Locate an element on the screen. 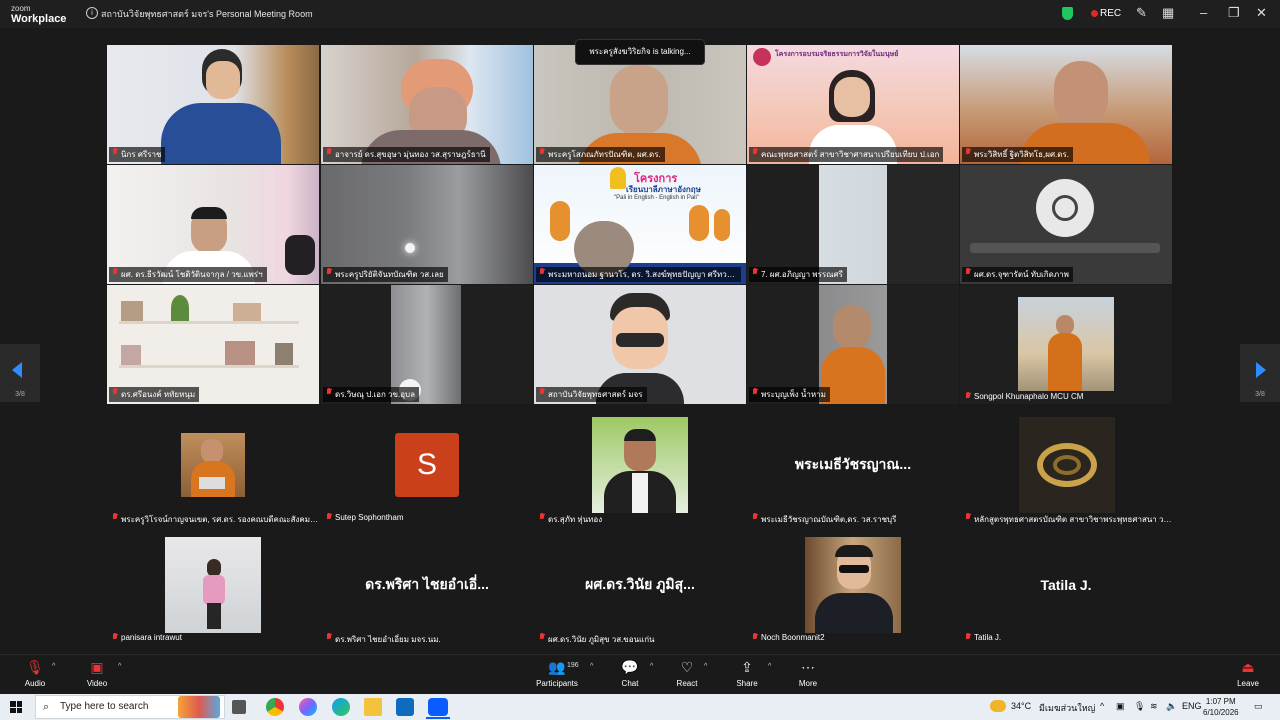  close-icon: ✕ is located at coordinates (1261, 13).